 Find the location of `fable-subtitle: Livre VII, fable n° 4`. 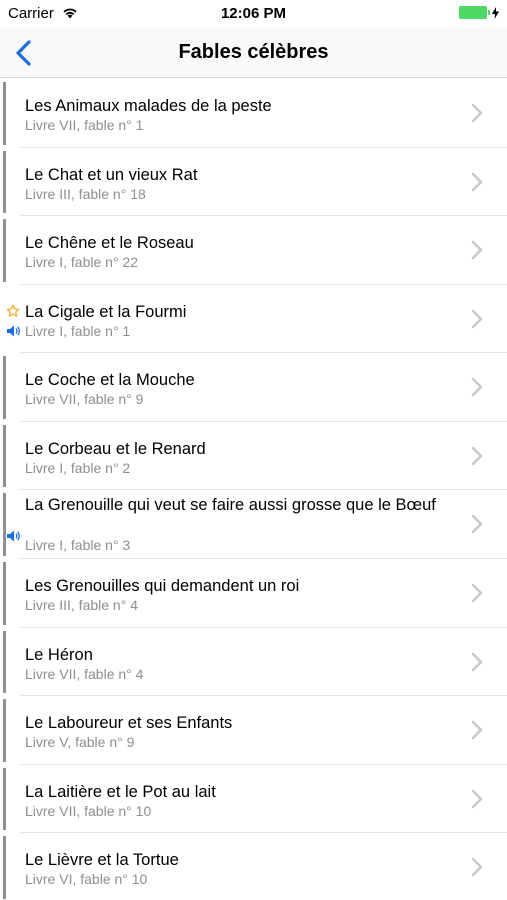

fable-subtitle: Livre VII, fable n° 4 is located at coordinates (84, 673).